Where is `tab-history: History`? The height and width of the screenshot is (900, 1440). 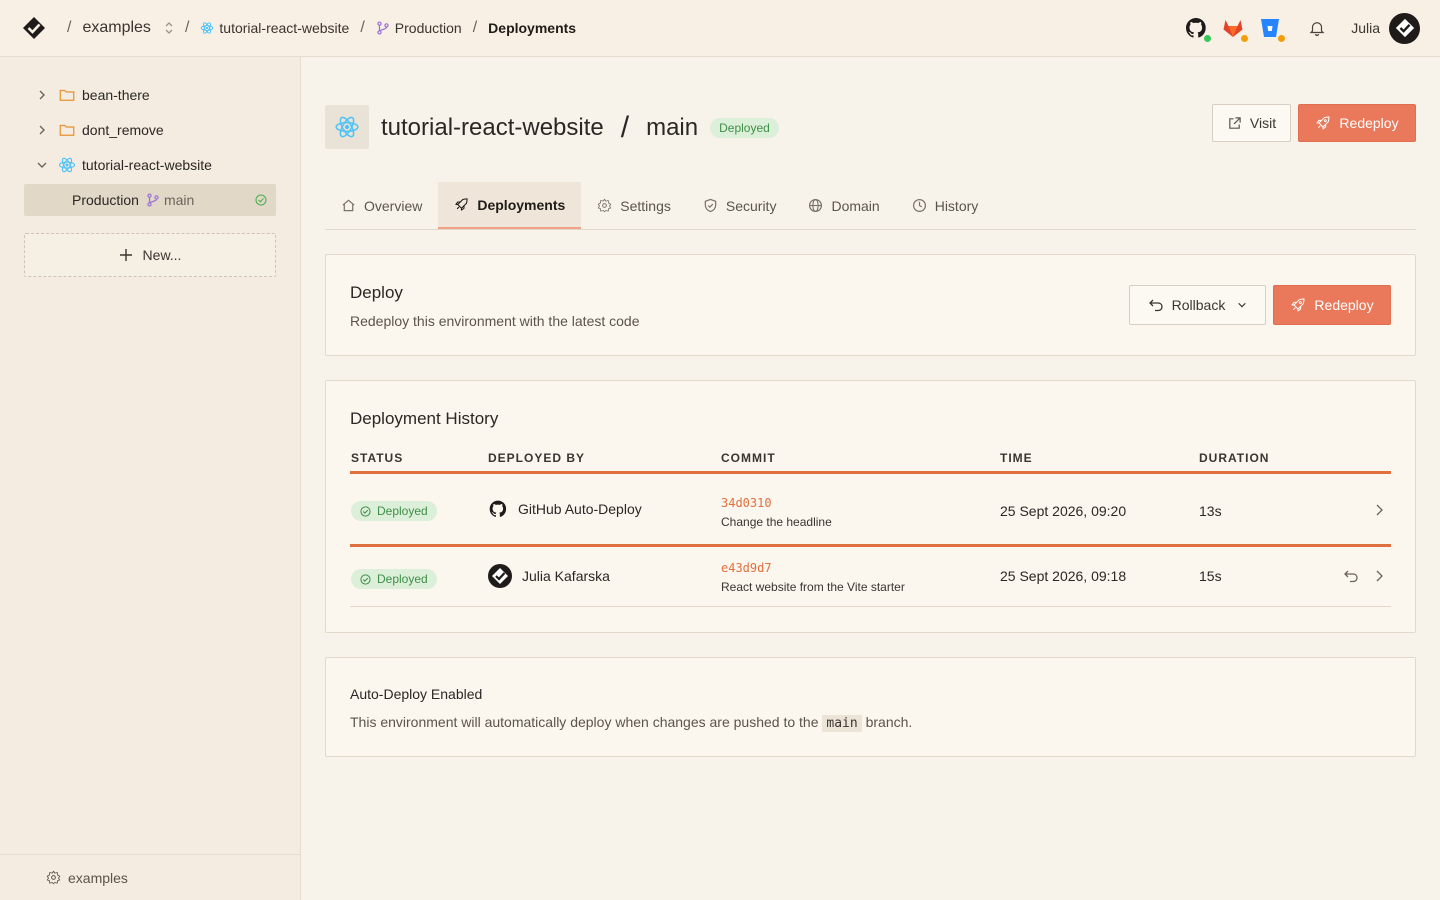 tab-history: History is located at coordinates (945, 205).